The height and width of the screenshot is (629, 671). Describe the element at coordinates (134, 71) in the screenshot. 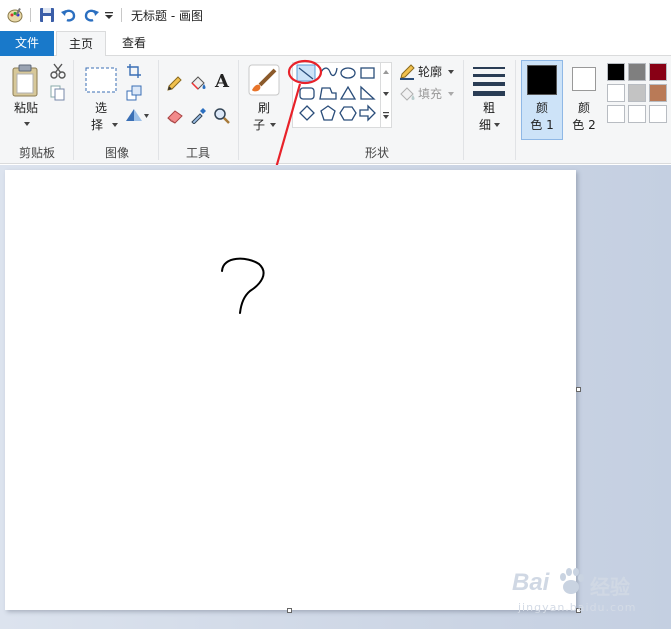

I see `crop-icon` at that location.